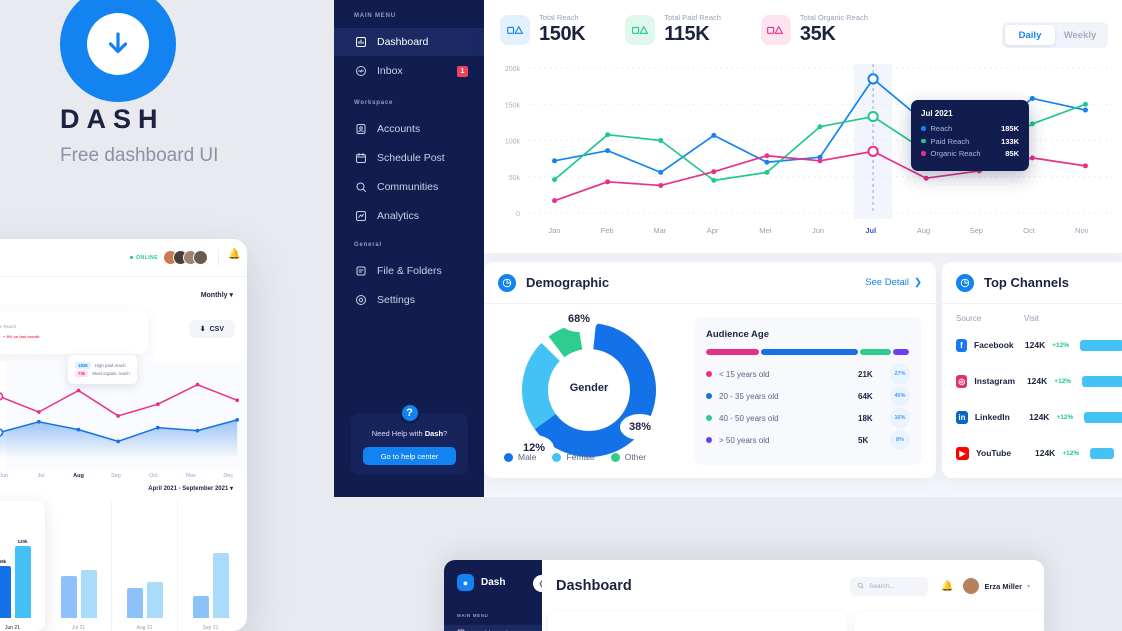  What do you see at coordinates (210, 566) in the screenshot?
I see `bar-group: Sep 21` at bounding box center [210, 566].